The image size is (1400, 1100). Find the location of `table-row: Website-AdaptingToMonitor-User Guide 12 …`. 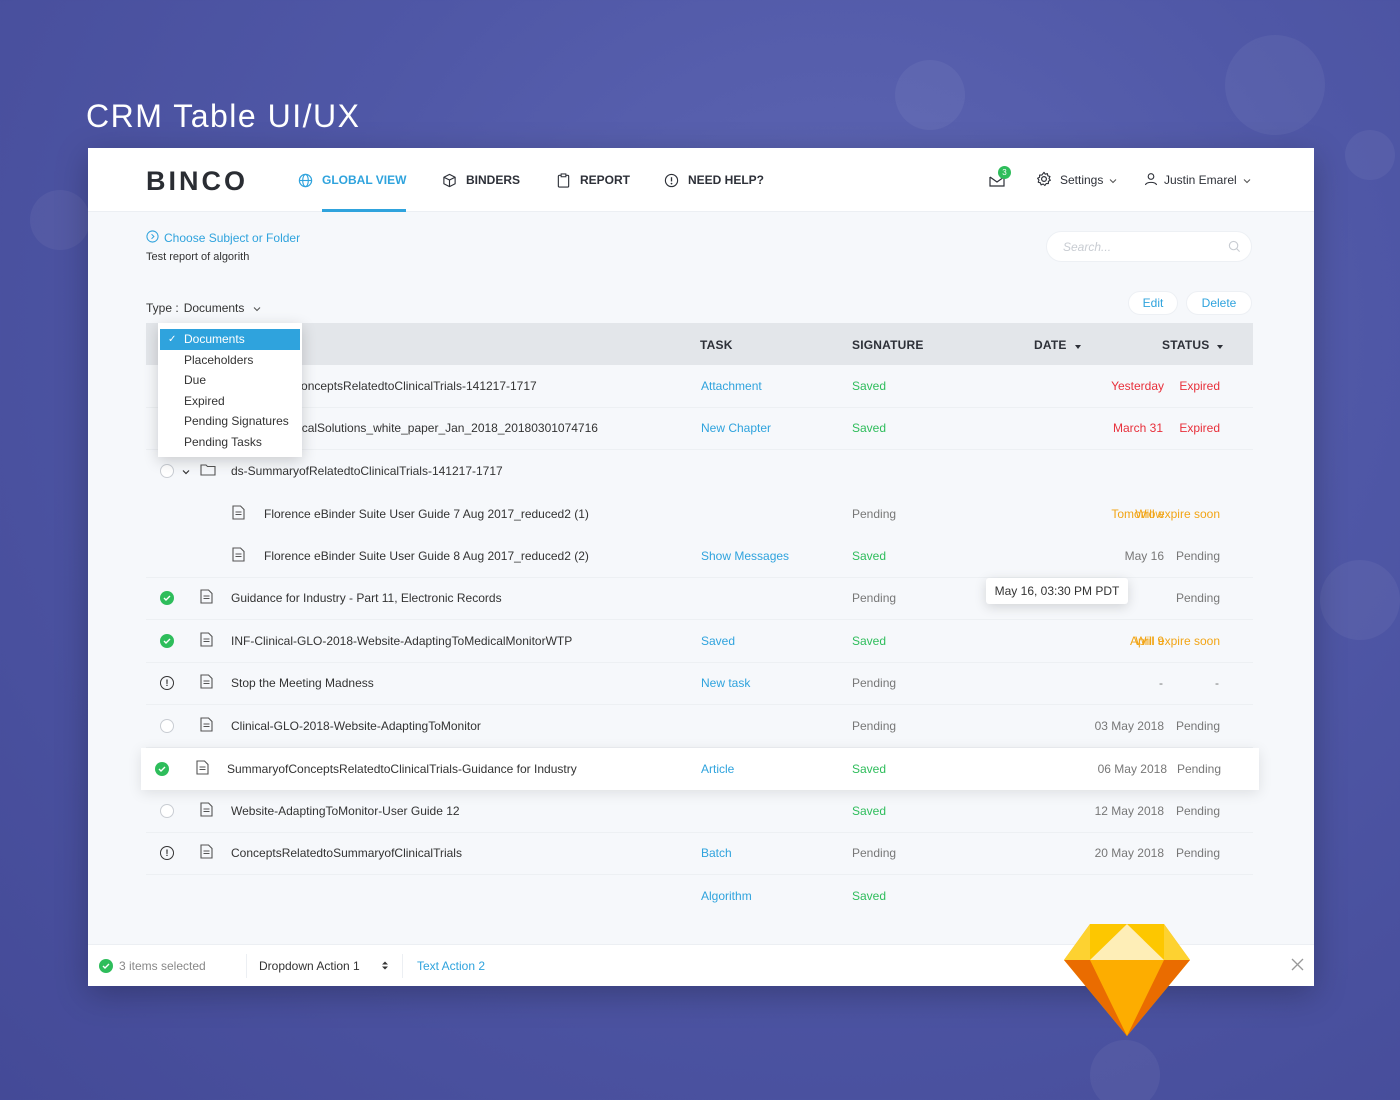

table-row: Website-AdaptingToMonitor-User Guide 12 … is located at coordinates (699, 811).